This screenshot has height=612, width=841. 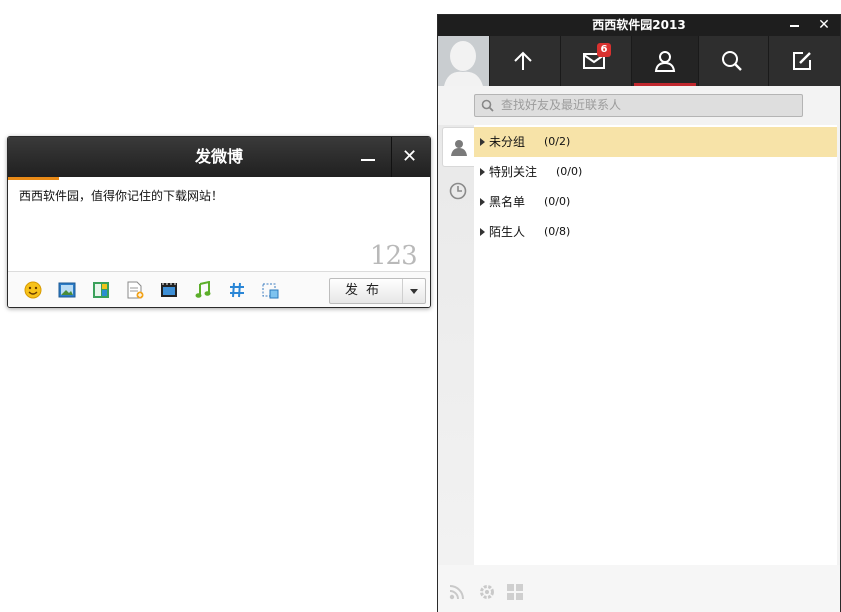 What do you see at coordinates (366, 291) in the screenshot?
I see `publish-button: 发布` at bounding box center [366, 291].